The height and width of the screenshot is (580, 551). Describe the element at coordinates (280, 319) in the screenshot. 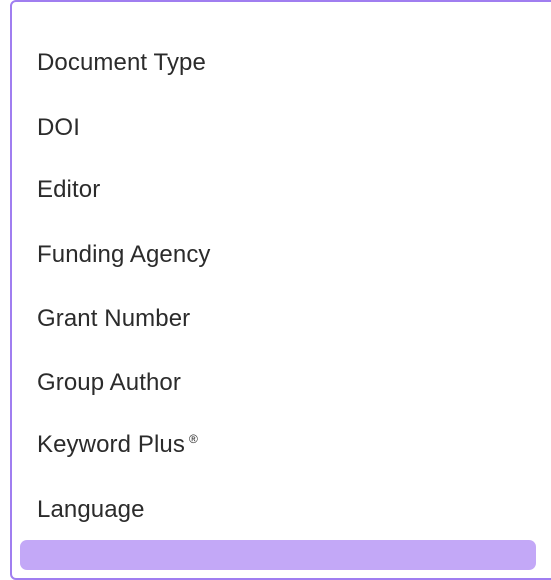

I see `option-grant-number: Grant Number` at that location.